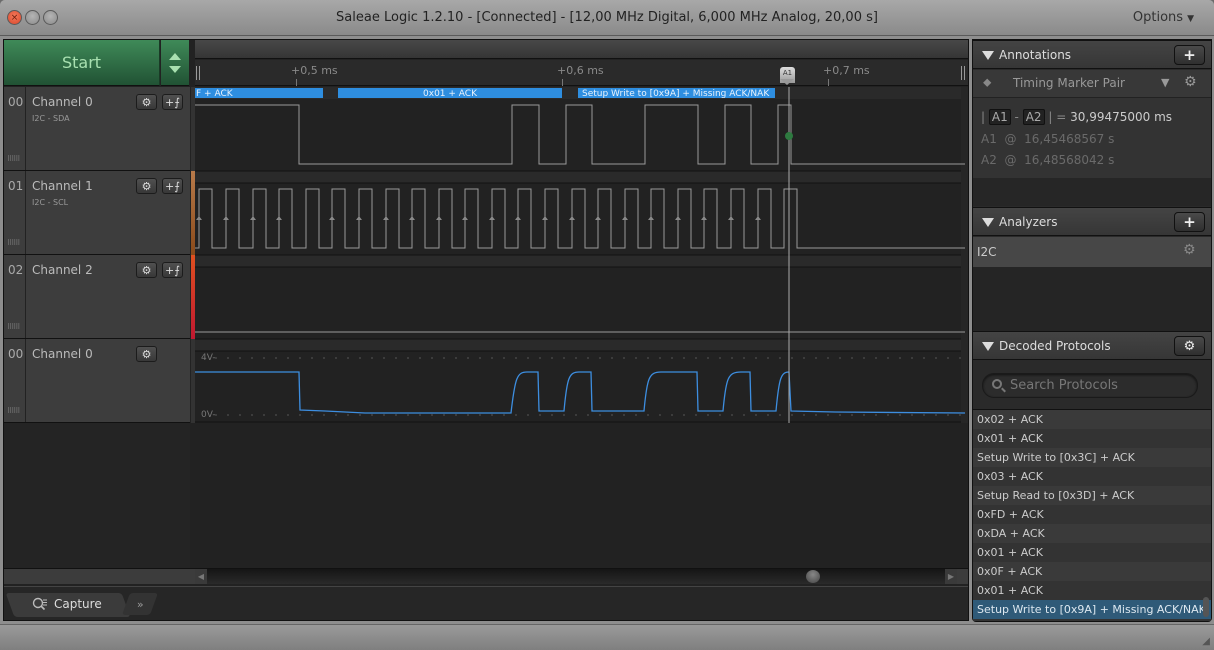 The width and height of the screenshot is (1214, 650). Describe the element at coordinates (208, 358) in the screenshot. I see `analog-4v-label: 4V-` at that location.